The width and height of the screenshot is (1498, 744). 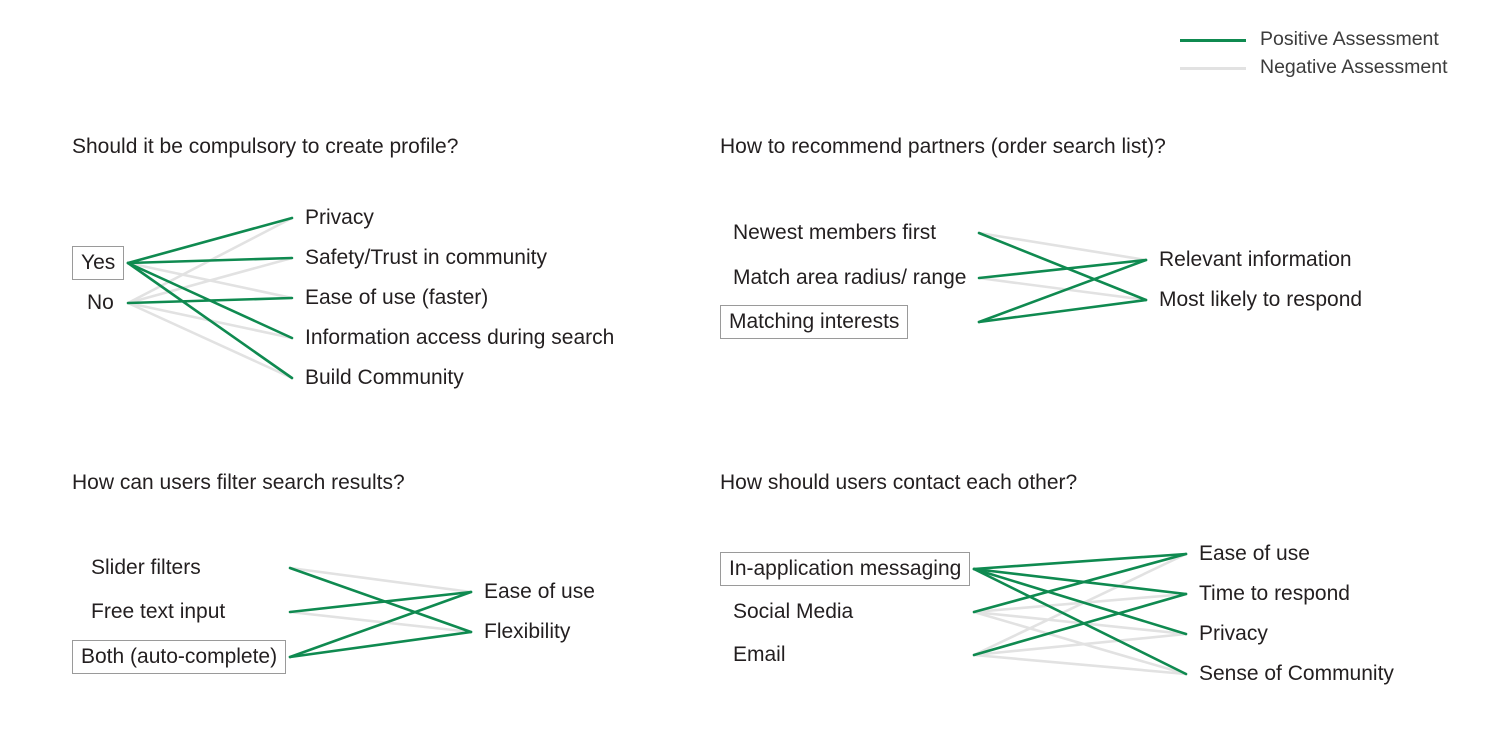 I want to click on graph-node-left: In-application messaging, so click(x=845, y=569).